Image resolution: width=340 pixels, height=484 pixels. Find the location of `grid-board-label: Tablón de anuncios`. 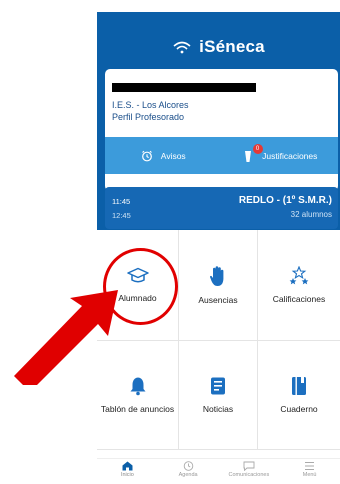

grid-board-label: Tablón de anuncios is located at coordinates (137, 408).